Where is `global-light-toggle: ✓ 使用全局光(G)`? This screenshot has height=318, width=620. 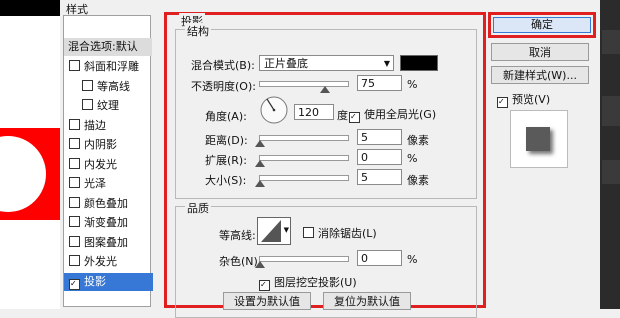 global-light-toggle: ✓ 使用全局光(G) is located at coordinates (392, 114).